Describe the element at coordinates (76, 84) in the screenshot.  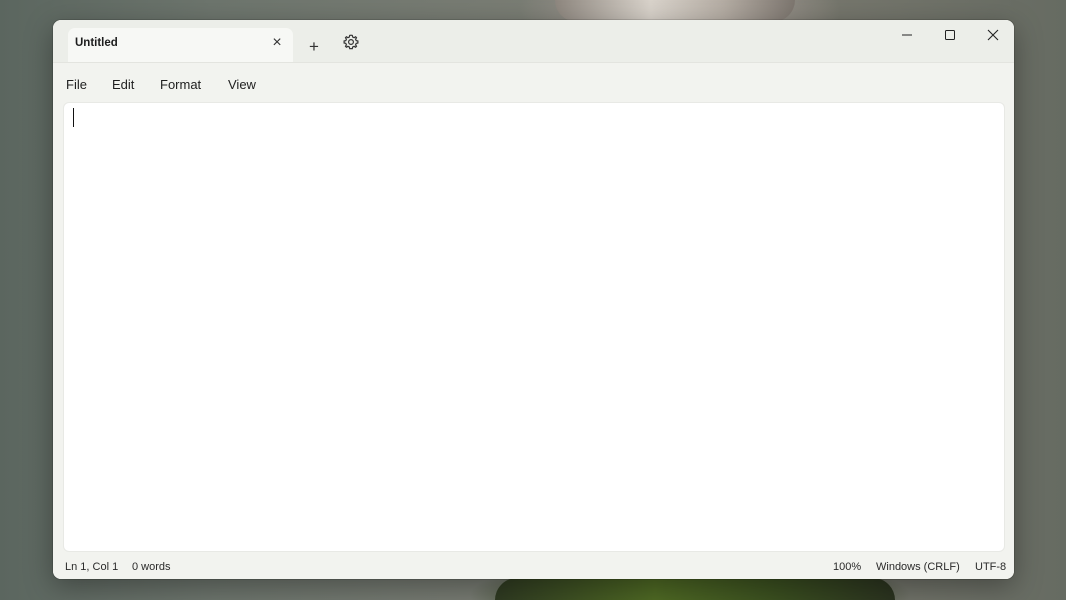
I see `menu-file: File` at that location.